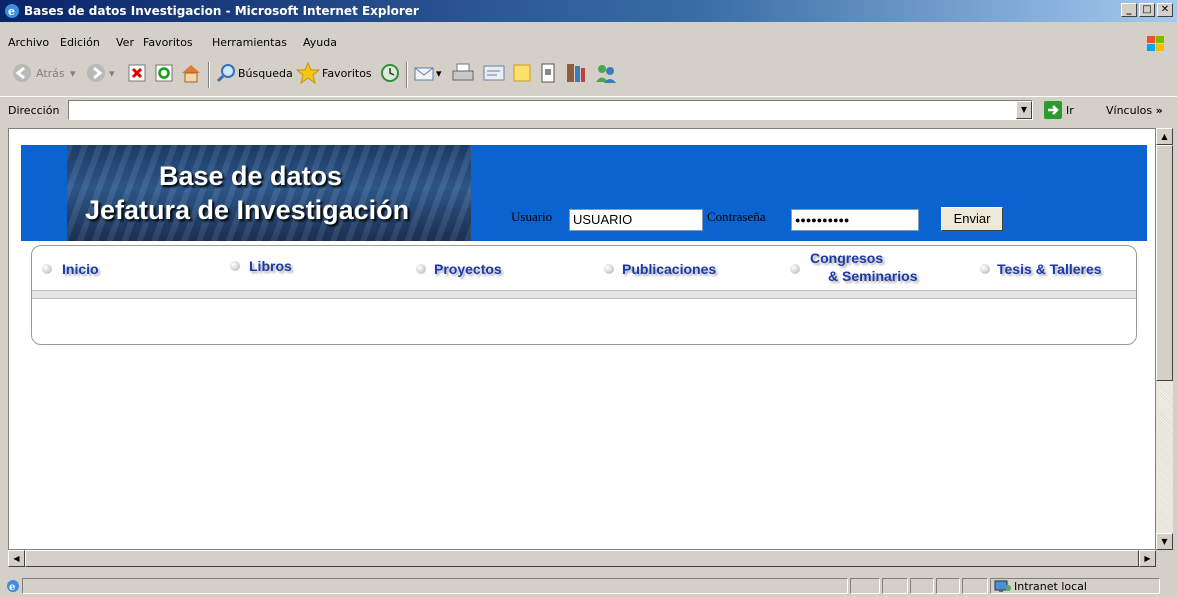  I want to click on go-arrow-icon, so click(1053, 110).